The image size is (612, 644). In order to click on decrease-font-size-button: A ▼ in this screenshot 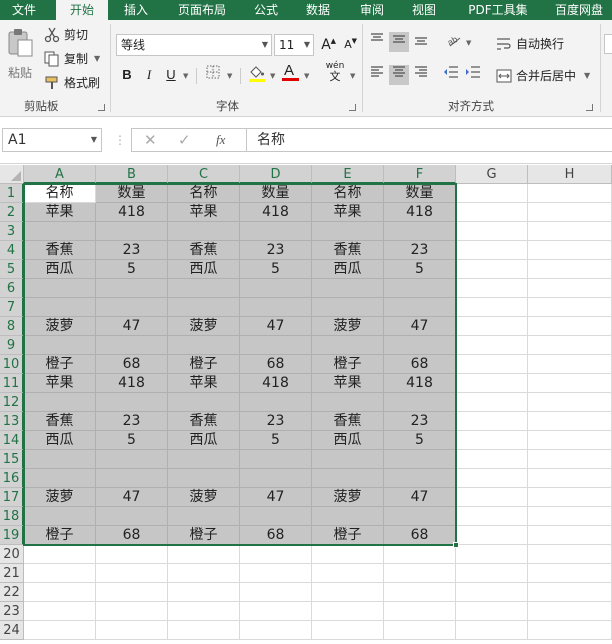, I will do `click(348, 45)`.